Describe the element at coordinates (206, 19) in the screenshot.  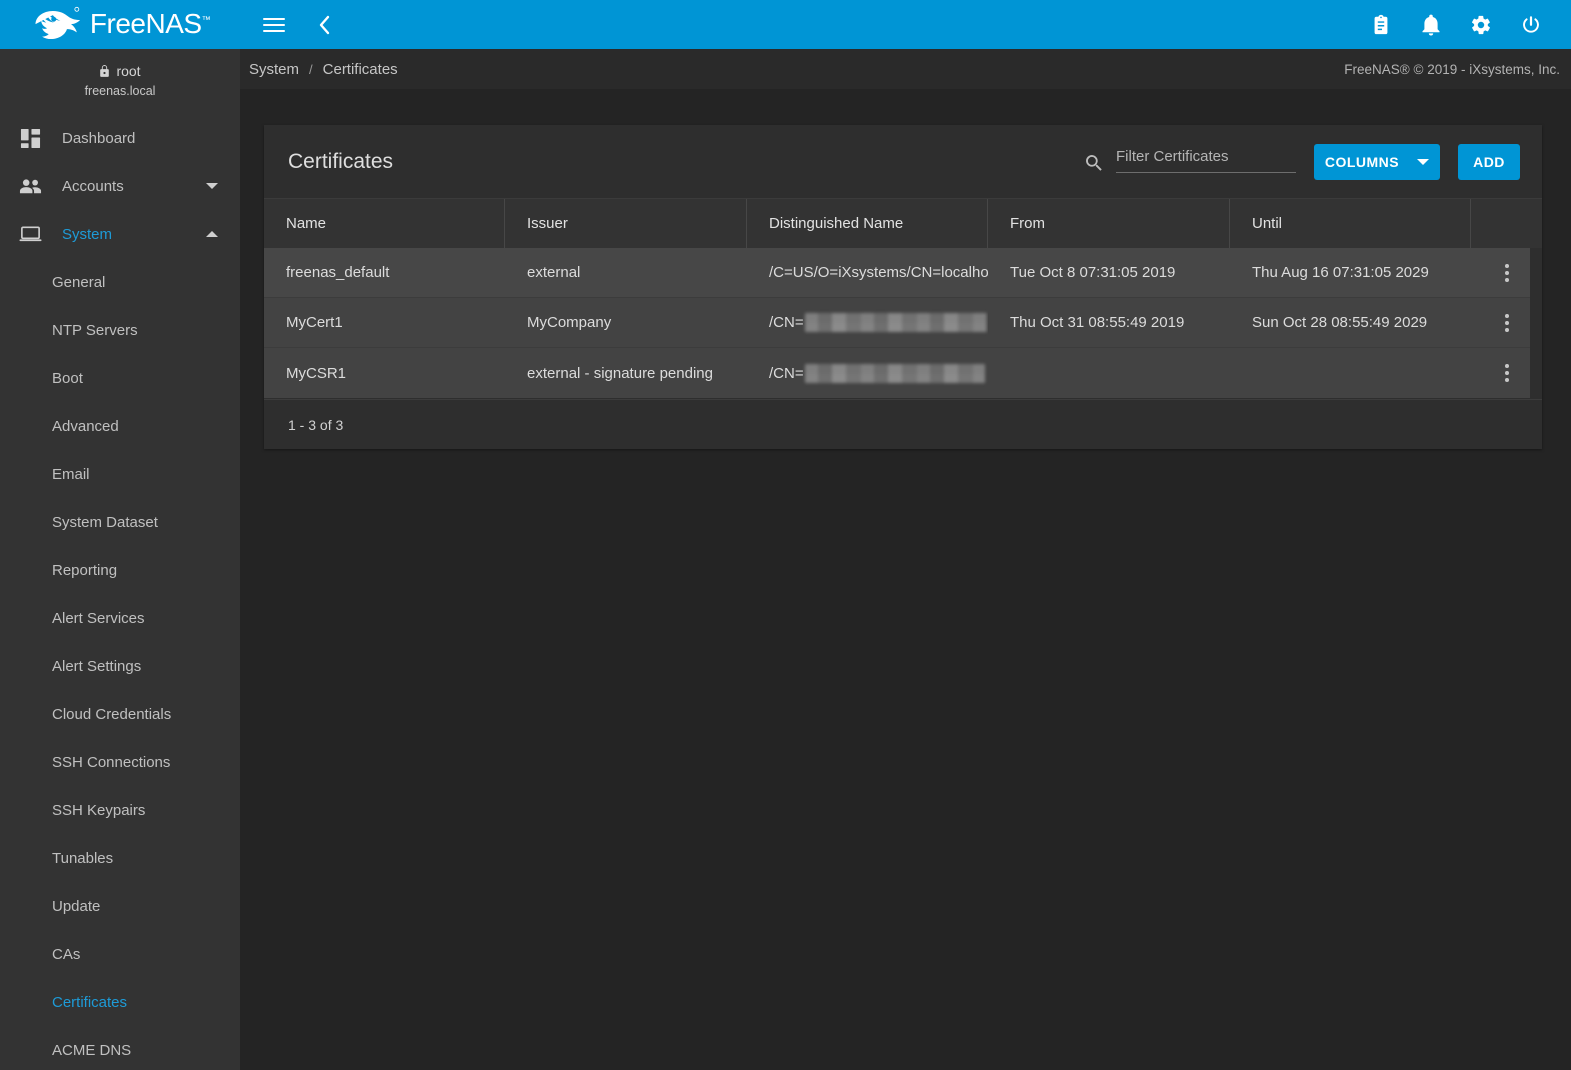
I see `brand-trademark: ™` at that location.